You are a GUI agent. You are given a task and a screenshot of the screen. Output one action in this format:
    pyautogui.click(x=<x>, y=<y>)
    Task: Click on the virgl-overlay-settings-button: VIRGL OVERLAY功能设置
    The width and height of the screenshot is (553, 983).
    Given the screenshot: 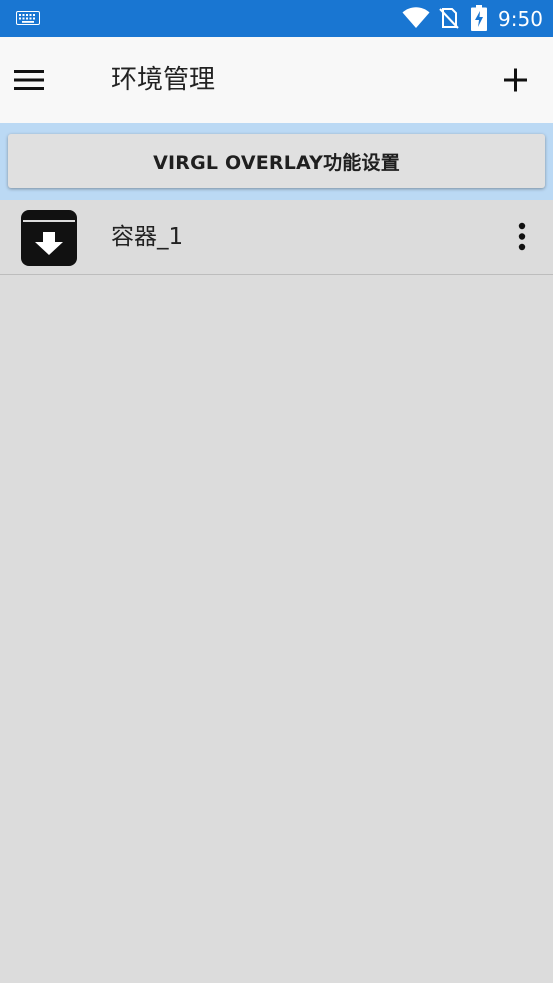 What is the action you would take?
    pyautogui.click(x=276, y=161)
    